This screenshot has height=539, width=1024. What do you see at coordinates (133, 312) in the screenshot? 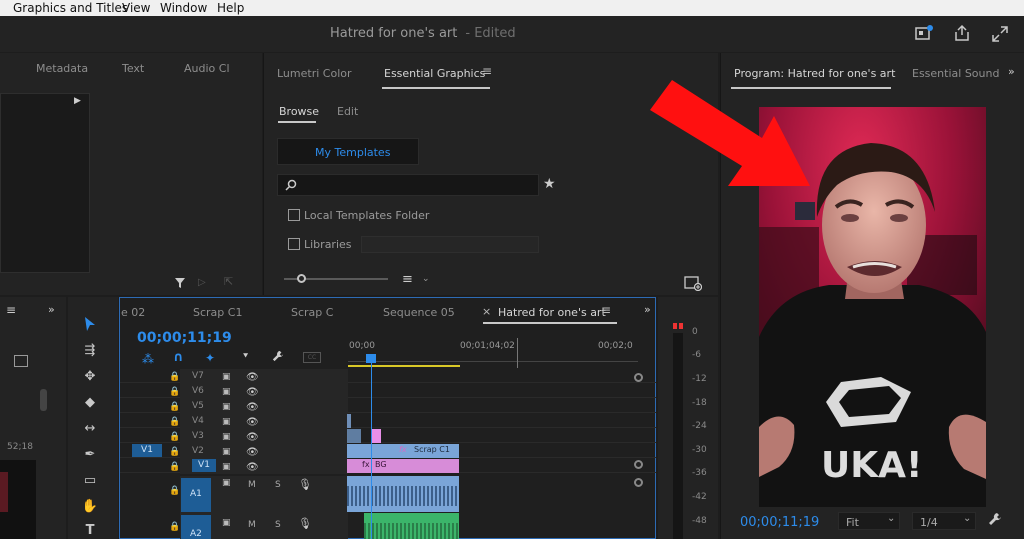
I see `tab-sequence-02: e 02` at bounding box center [133, 312].